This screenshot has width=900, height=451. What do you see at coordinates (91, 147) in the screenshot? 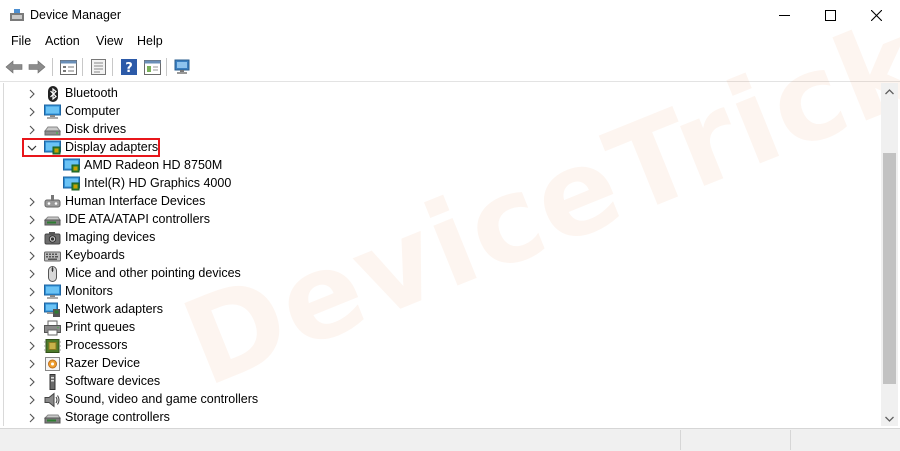
I see `highlight-box` at bounding box center [91, 147].